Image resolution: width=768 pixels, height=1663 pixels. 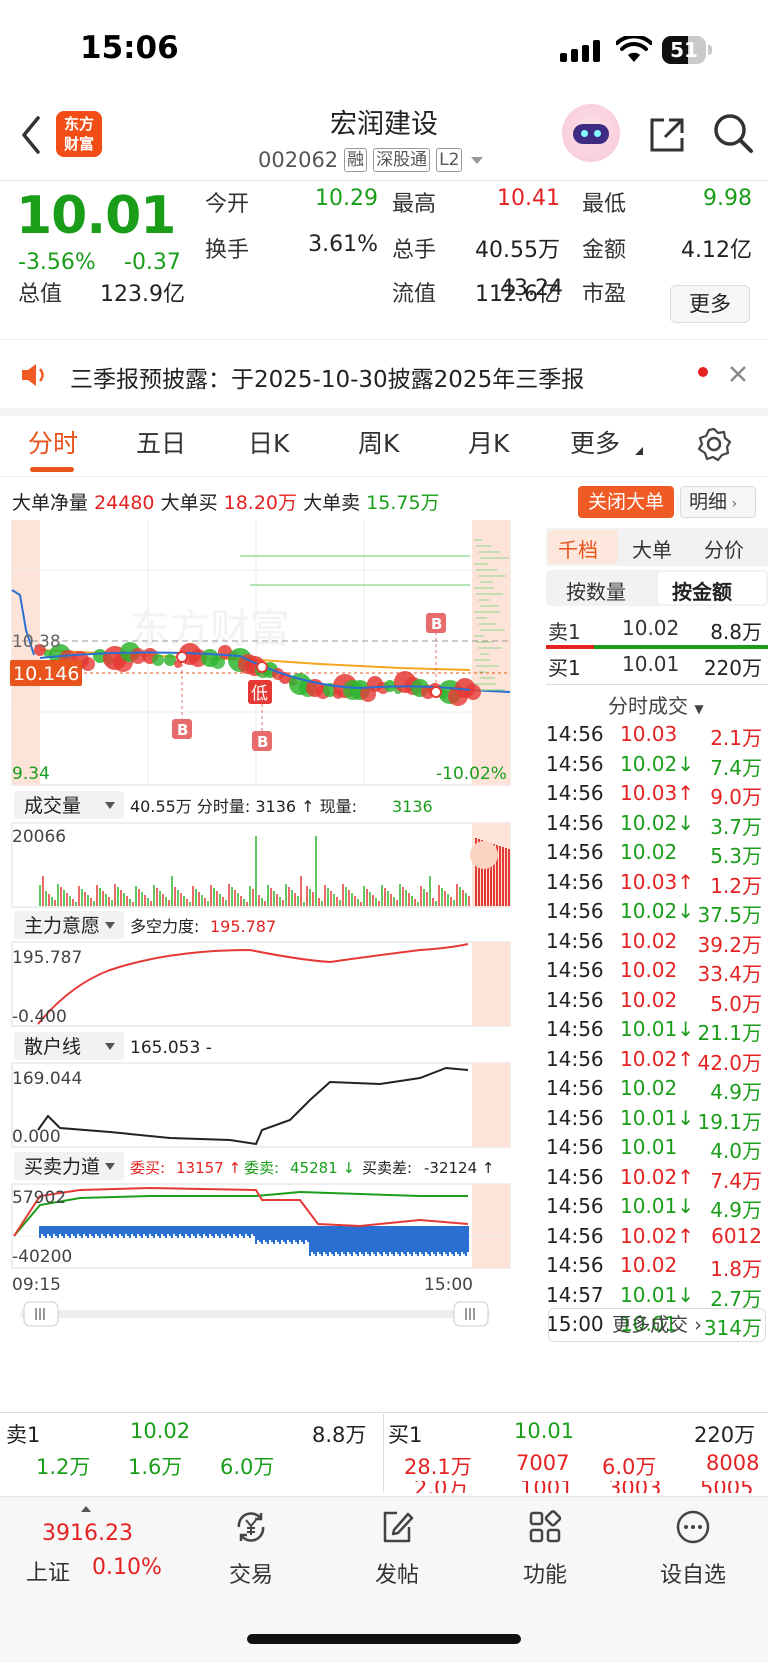 What do you see at coordinates (629, 1467) in the screenshot?
I see `book-bid-queue: 6.0万` at bounding box center [629, 1467].